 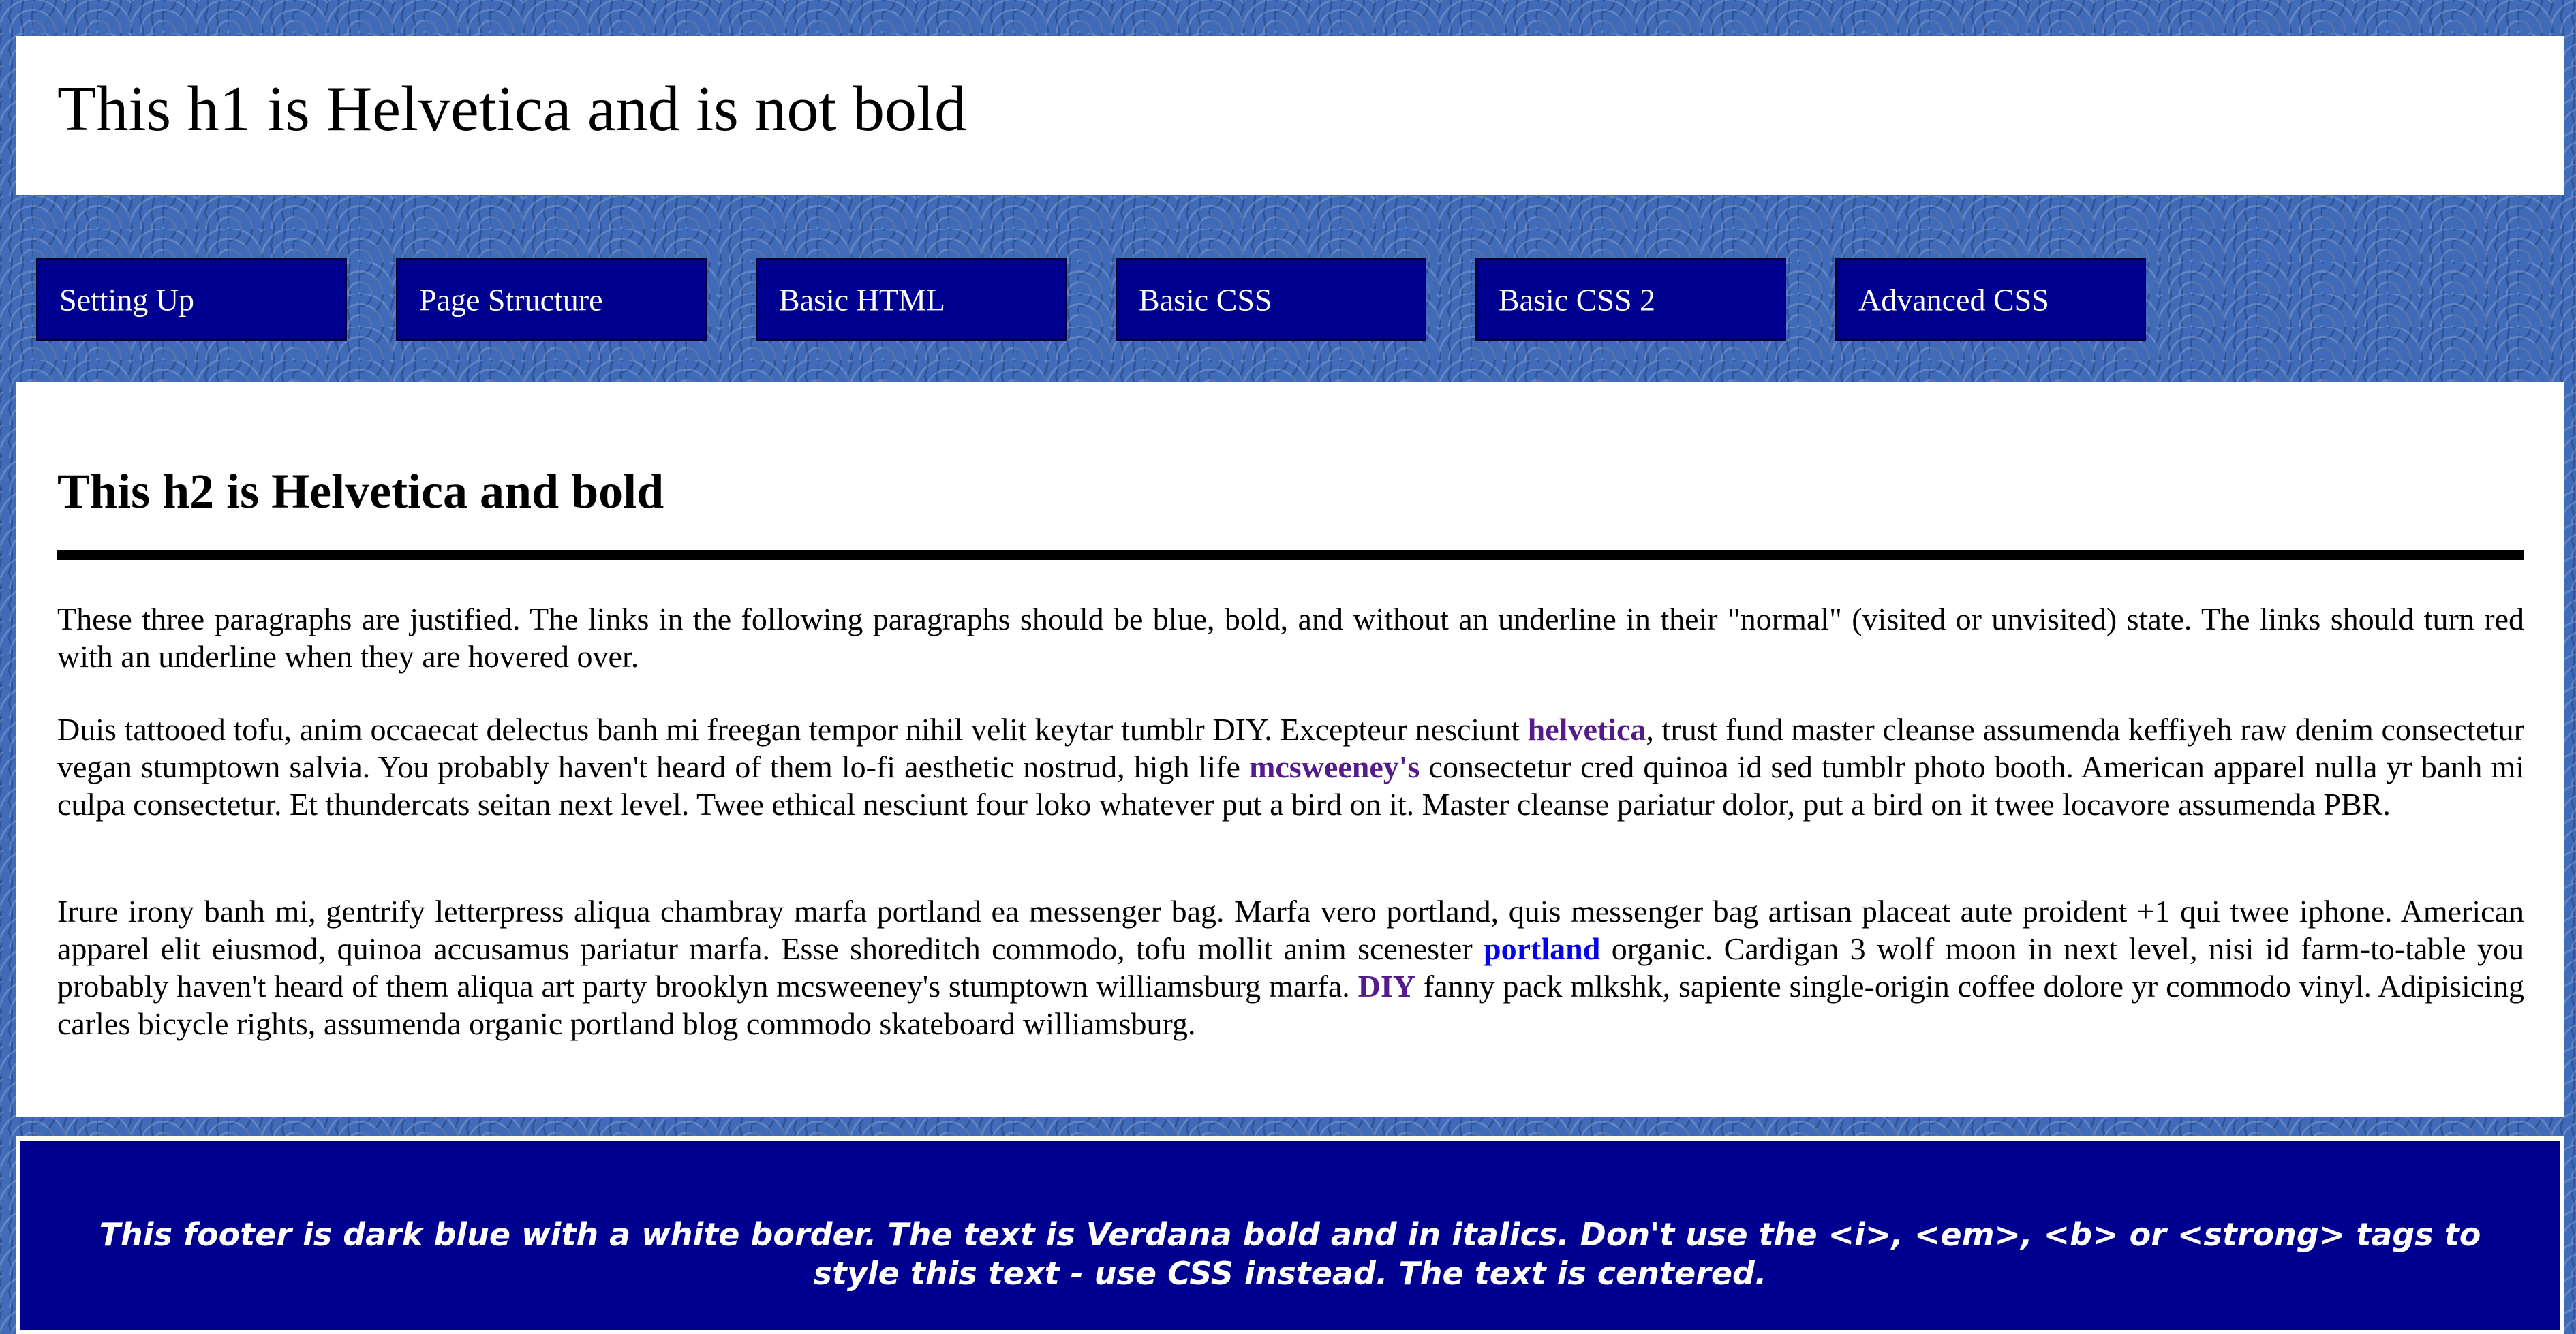 What do you see at coordinates (511, 299) in the screenshot?
I see `nav-item-label: Page Structure` at bounding box center [511, 299].